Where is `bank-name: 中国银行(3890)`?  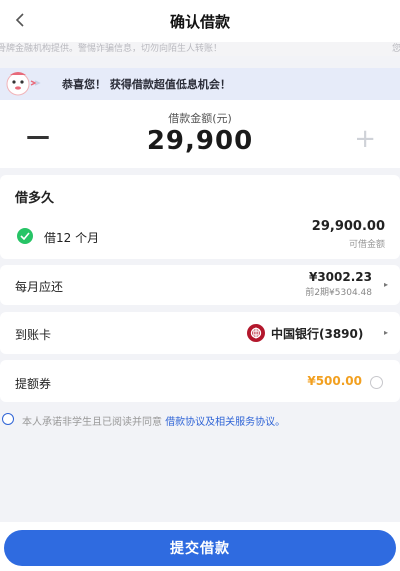 bank-name: 中国银行(3890) is located at coordinates (317, 334).